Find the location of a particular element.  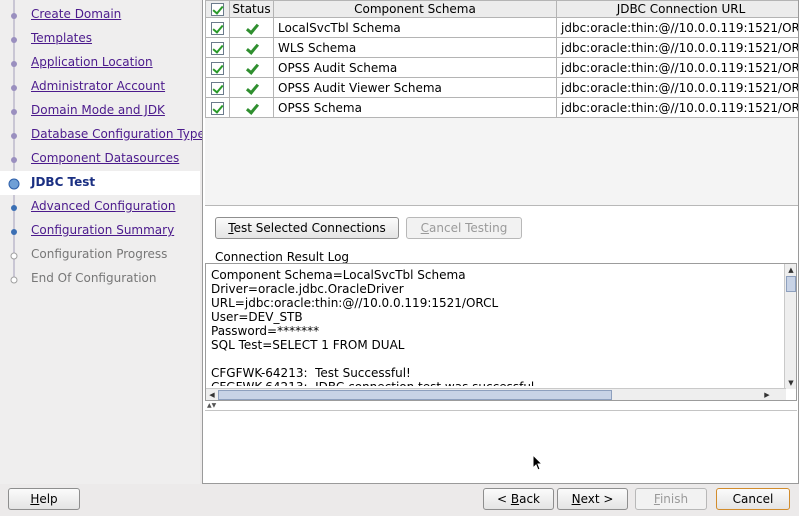

help-button: Help is located at coordinates (44, 499).